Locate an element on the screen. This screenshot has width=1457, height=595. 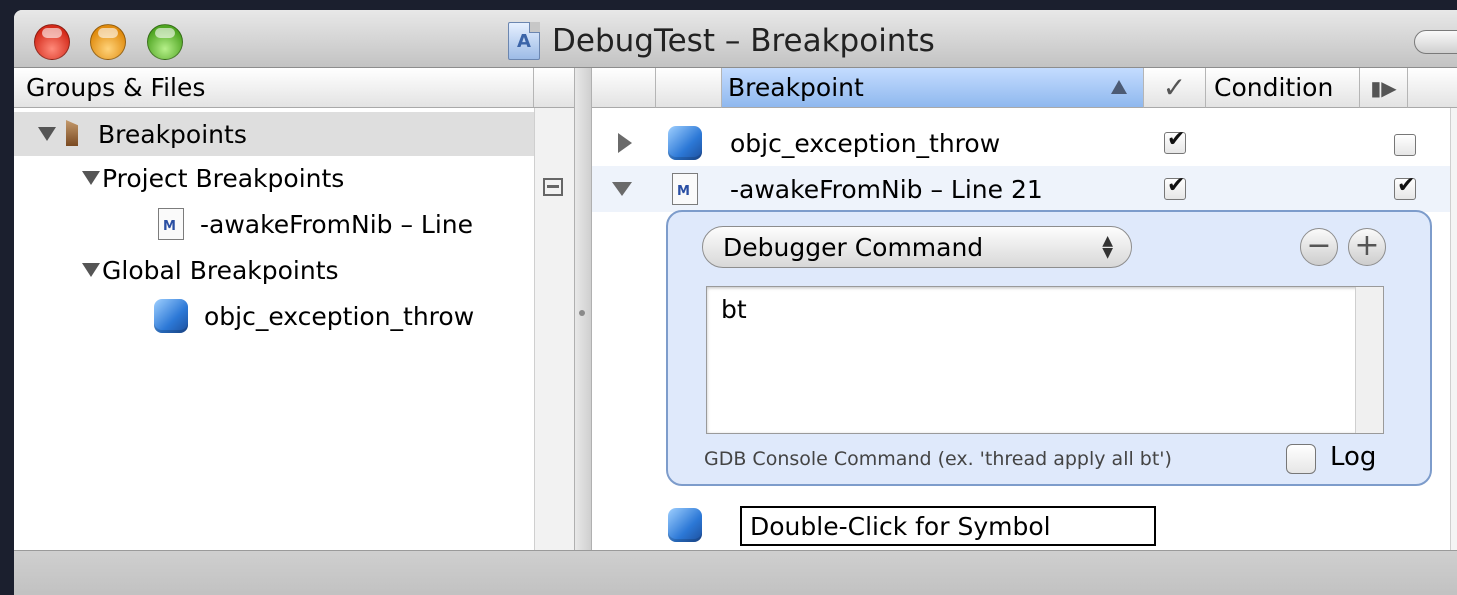
continue-icon: ▮▶ is located at coordinates (1383, 87).